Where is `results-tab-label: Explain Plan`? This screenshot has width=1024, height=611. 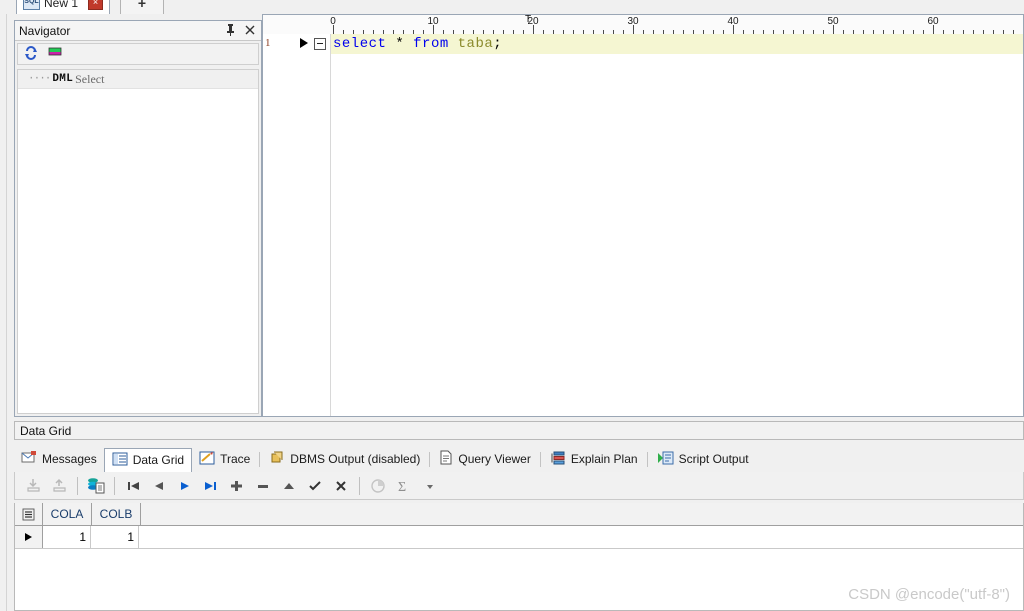 results-tab-label: Explain Plan is located at coordinates (604, 459).